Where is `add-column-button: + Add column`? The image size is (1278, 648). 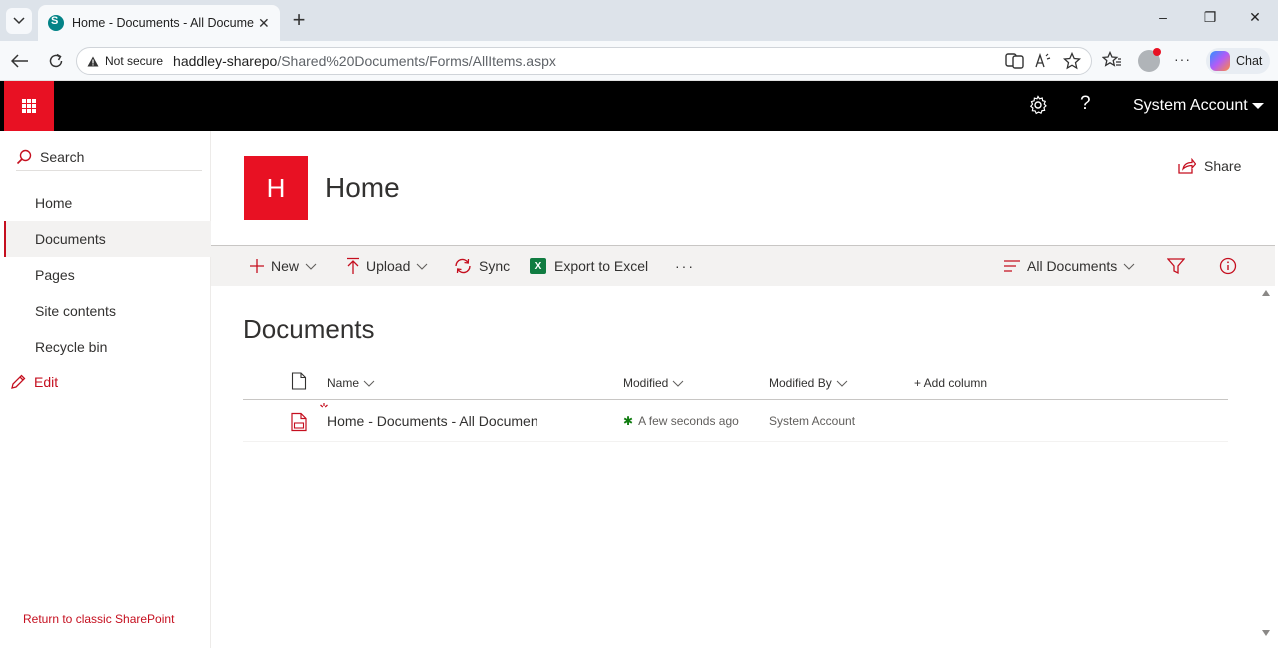
add-column-button: + Add column is located at coordinates (950, 383).